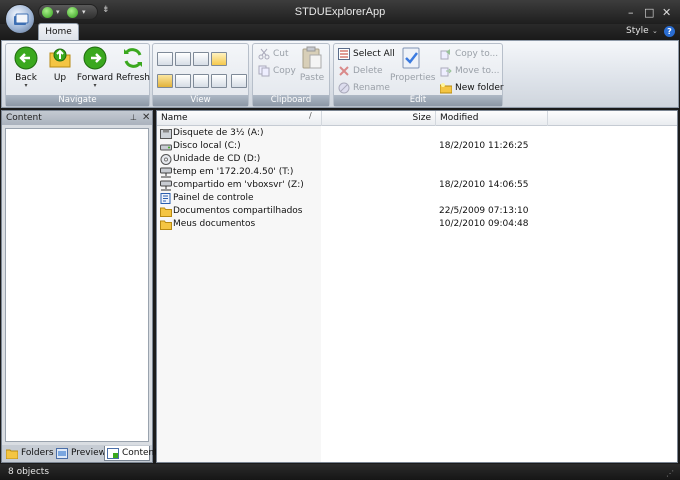 The height and width of the screenshot is (480, 680). Describe the element at coordinates (133, 58) in the screenshot. I see `refresh-icon` at that location.